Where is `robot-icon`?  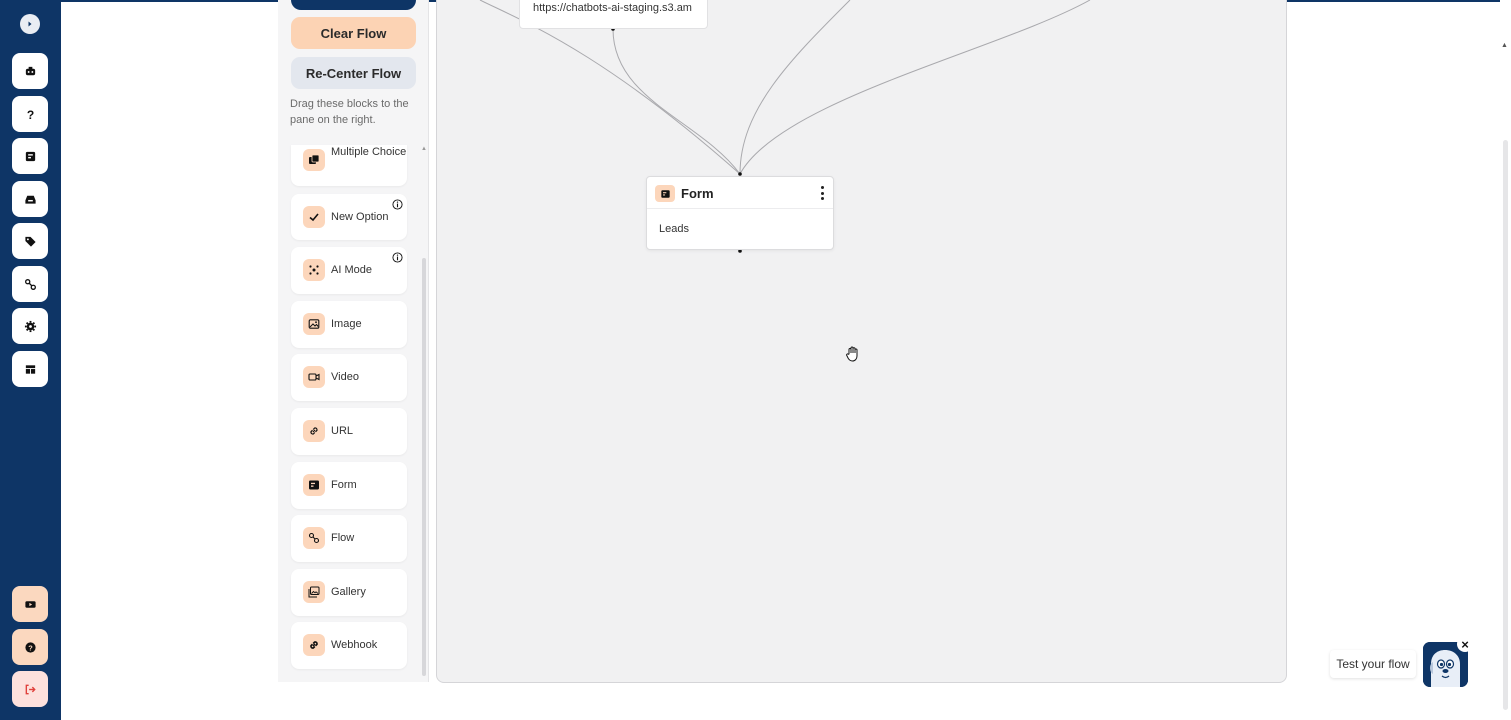
robot-icon is located at coordinates (30, 70).